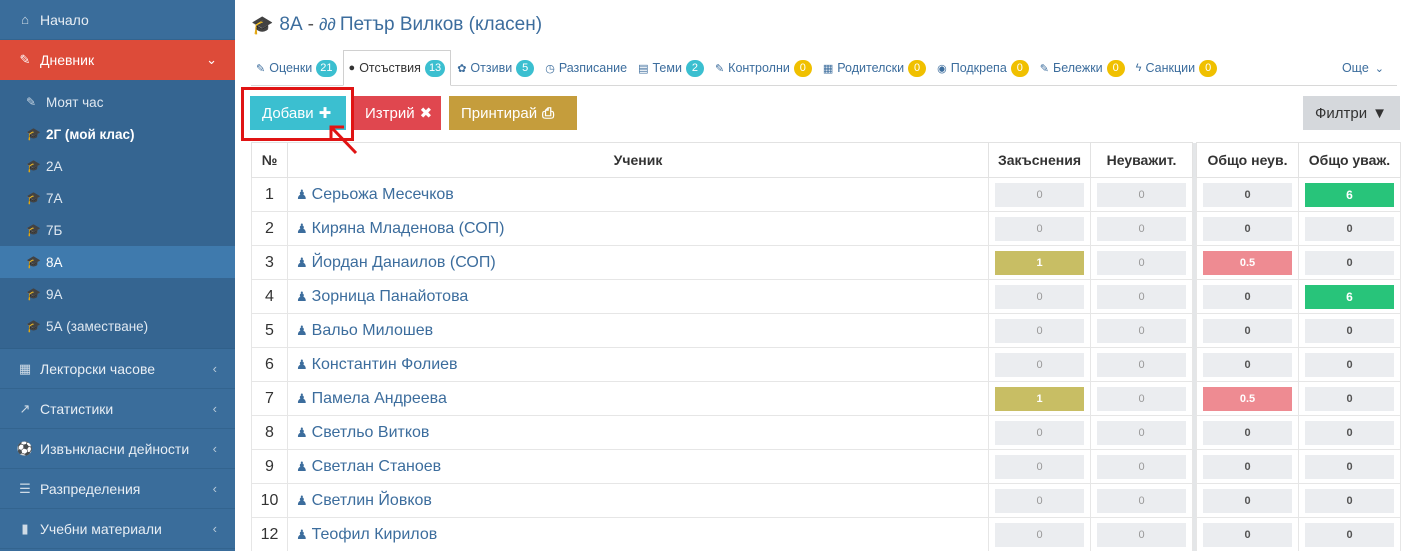 Image resolution: width=1404 pixels, height=551 pixels. I want to click on student-name-link: Вальо Милошев, so click(373, 330).